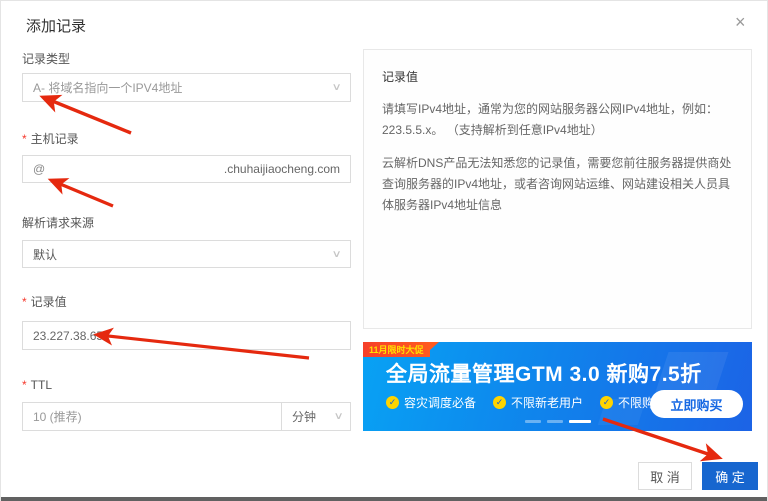 The width and height of the screenshot is (768, 501). What do you see at coordinates (544, 374) in the screenshot?
I see `promo-title: 全局流量管理GTM 3.0 新购7.5折` at bounding box center [544, 374].